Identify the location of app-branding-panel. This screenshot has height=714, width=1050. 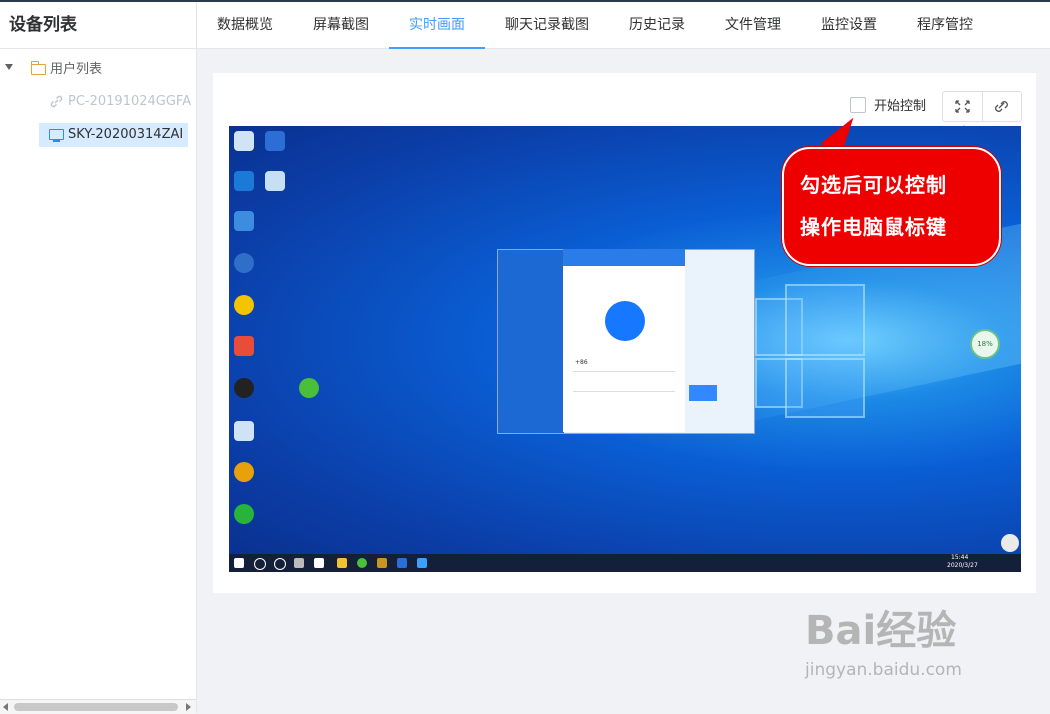
(531, 341).